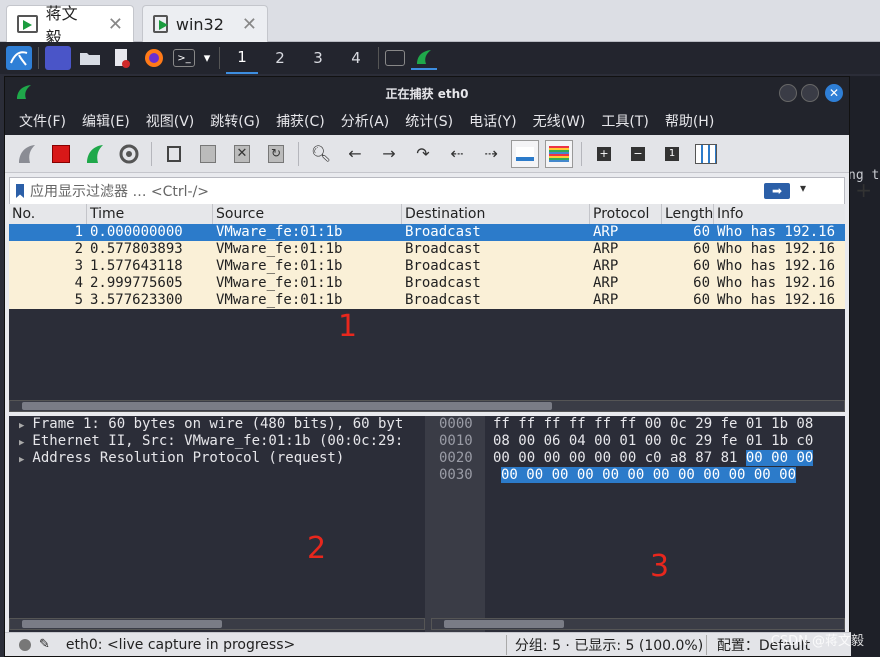 Image resolution: width=880 pixels, height=657 pixels. What do you see at coordinates (423, 154) in the screenshot?
I see `go-to-packet-icon: ↷` at bounding box center [423, 154].